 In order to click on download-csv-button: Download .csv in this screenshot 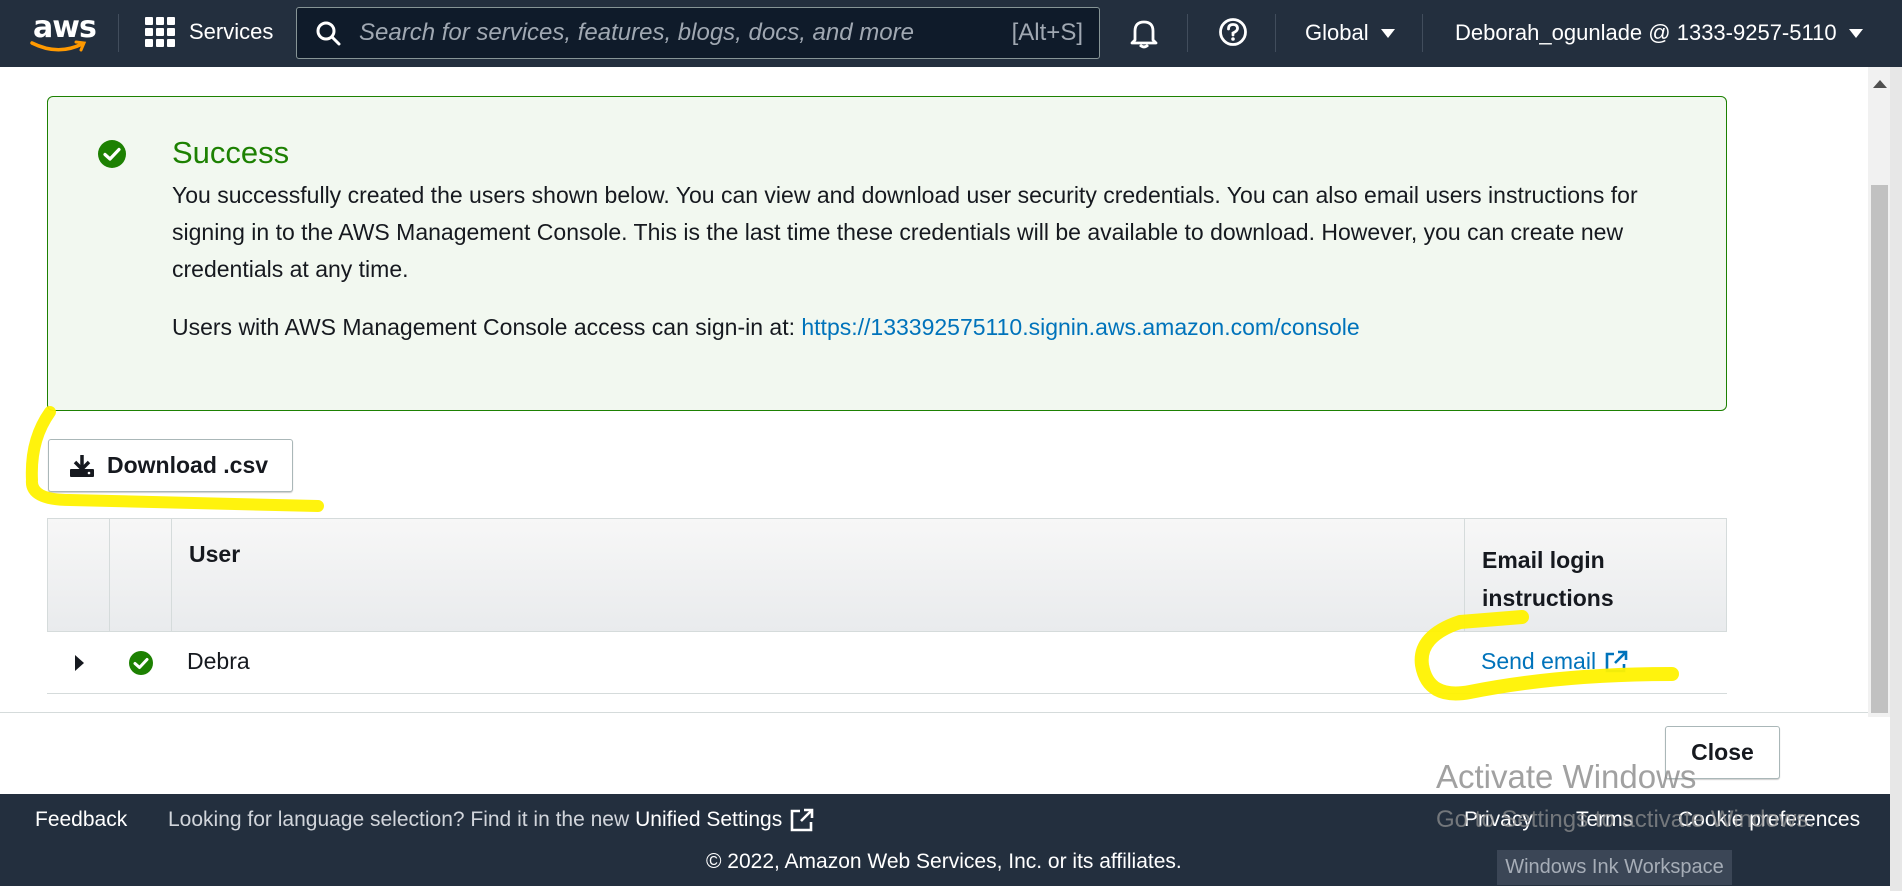, I will do `click(170, 465)`.